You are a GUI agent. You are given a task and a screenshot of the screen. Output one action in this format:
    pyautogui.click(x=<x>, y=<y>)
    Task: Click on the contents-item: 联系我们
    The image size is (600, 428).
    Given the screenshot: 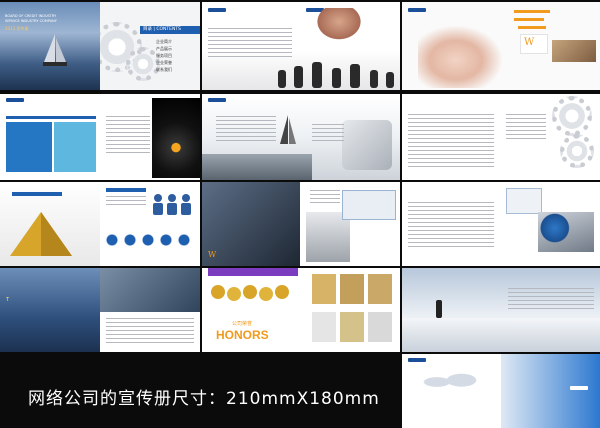 What is the action you would take?
    pyautogui.click(x=164, y=69)
    